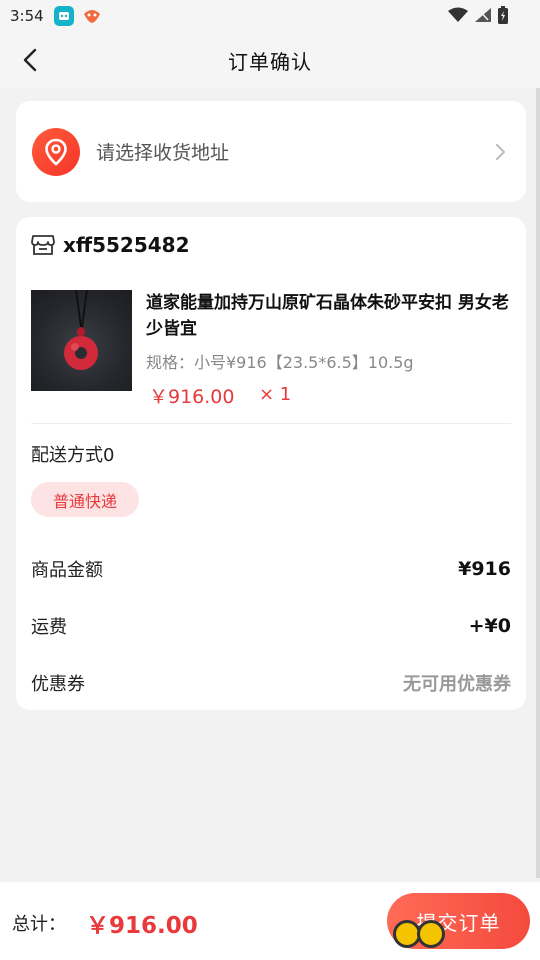 This screenshot has width=540, height=960. Describe the element at coordinates (43, 245) in the screenshot. I see `store-icon` at that location.